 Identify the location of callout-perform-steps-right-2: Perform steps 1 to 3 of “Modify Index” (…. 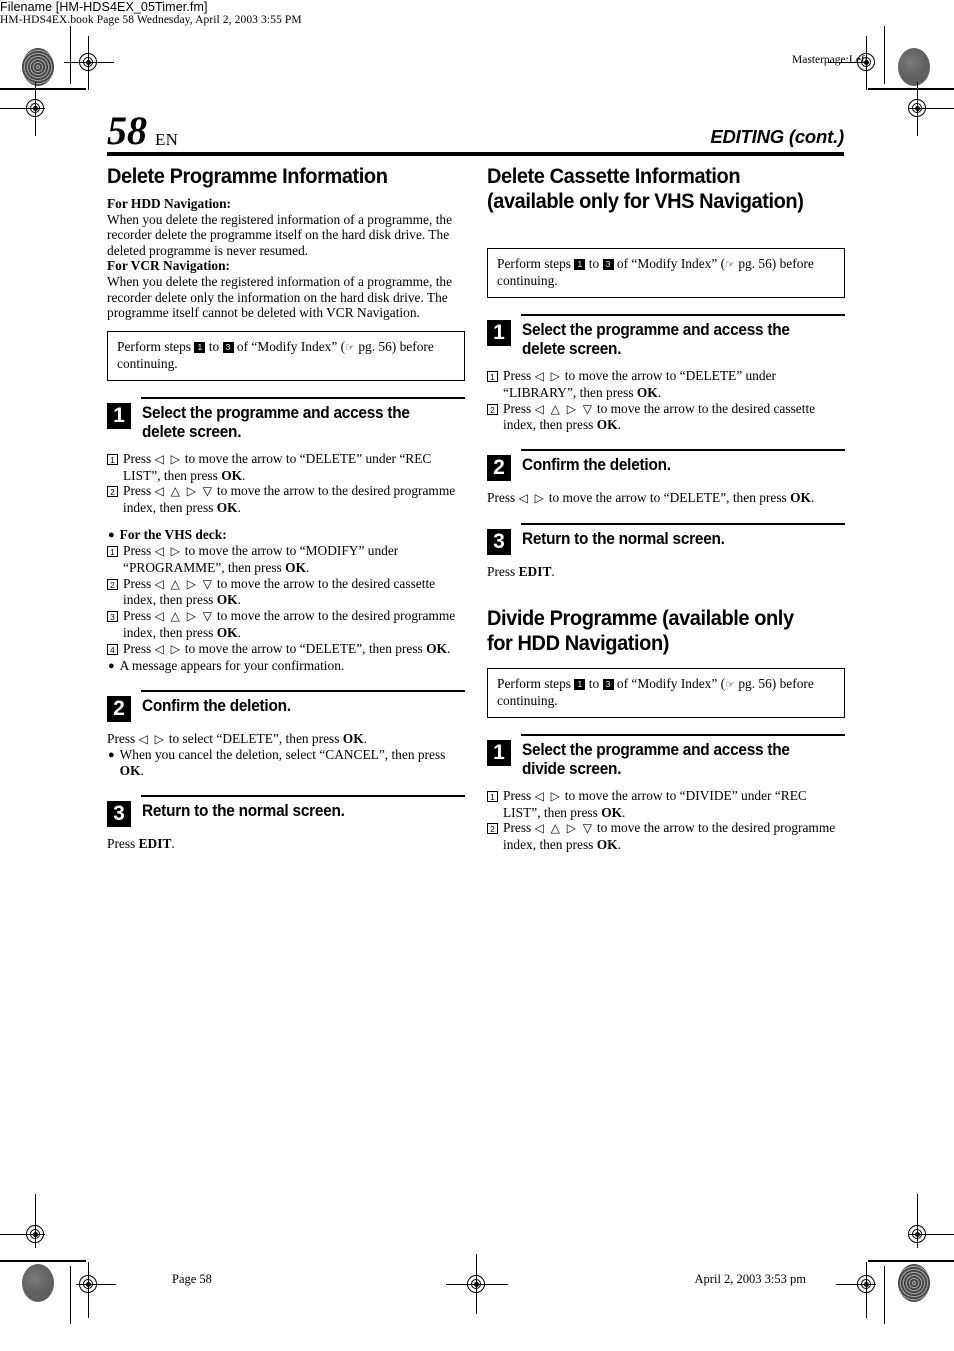
(666, 692).